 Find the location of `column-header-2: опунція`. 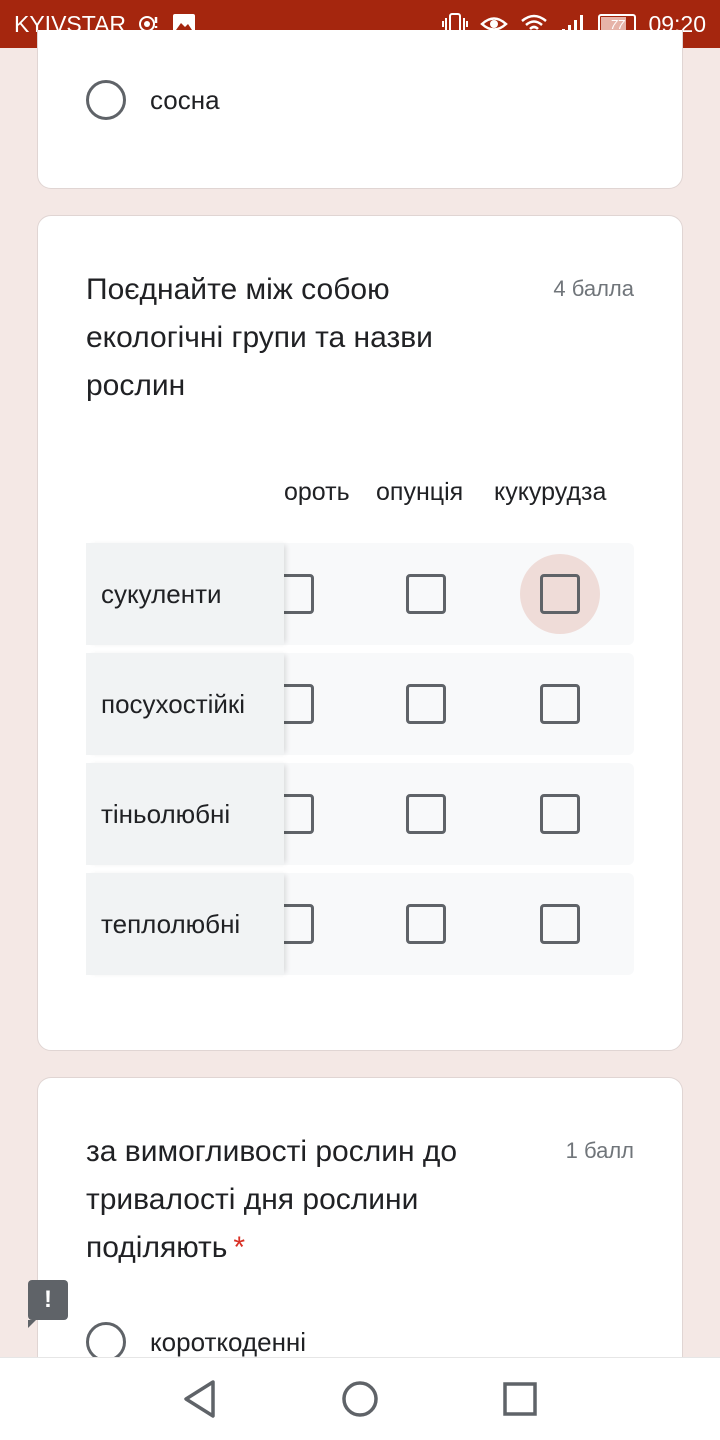

column-header-2: опунція is located at coordinates (420, 492).